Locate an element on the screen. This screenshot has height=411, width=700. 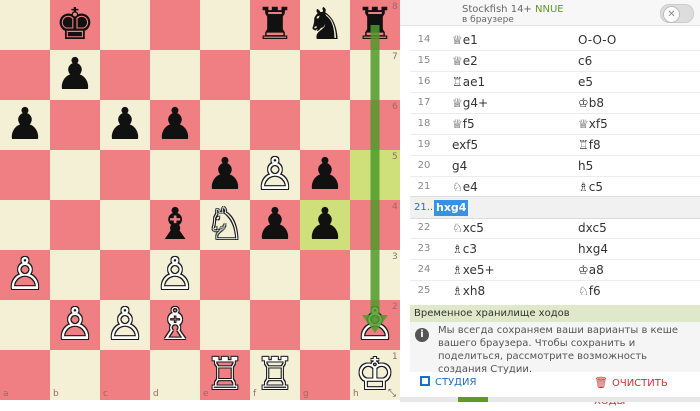
variation-row: 21... hxg4 is located at coordinates (555, 207).